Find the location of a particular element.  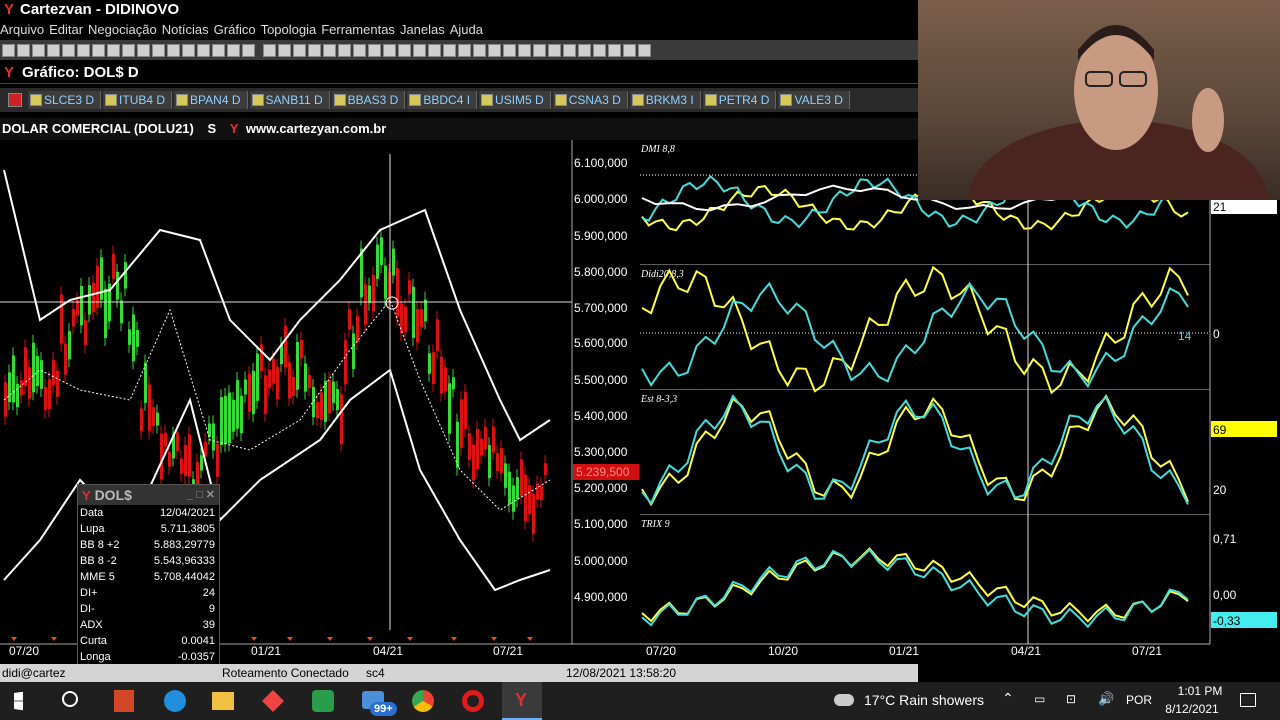

menu-ferramentas: Ferramentas is located at coordinates (360, 30).